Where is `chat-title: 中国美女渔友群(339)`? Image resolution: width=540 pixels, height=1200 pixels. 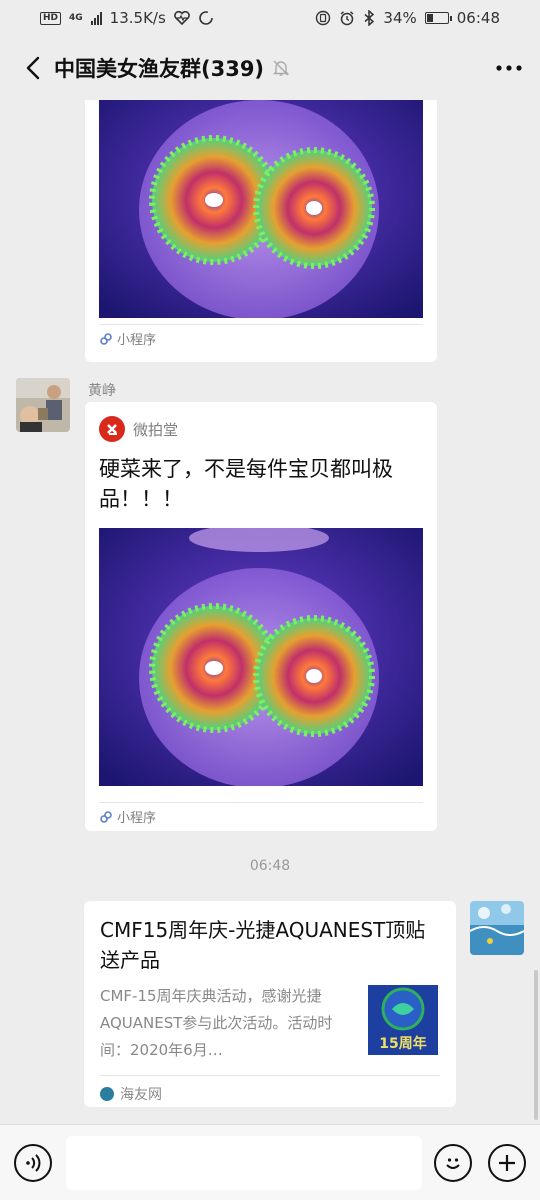
chat-title: 中国美女渔友群(339) is located at coordinates (159, 69).